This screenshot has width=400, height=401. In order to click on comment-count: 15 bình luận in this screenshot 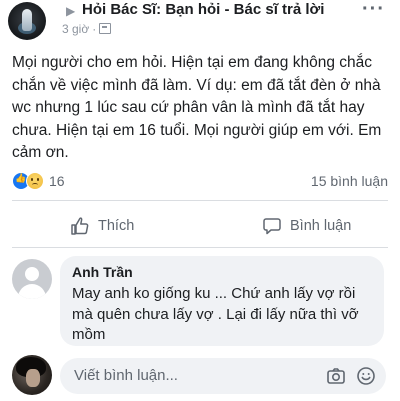, I will do `click(349, 181)`.